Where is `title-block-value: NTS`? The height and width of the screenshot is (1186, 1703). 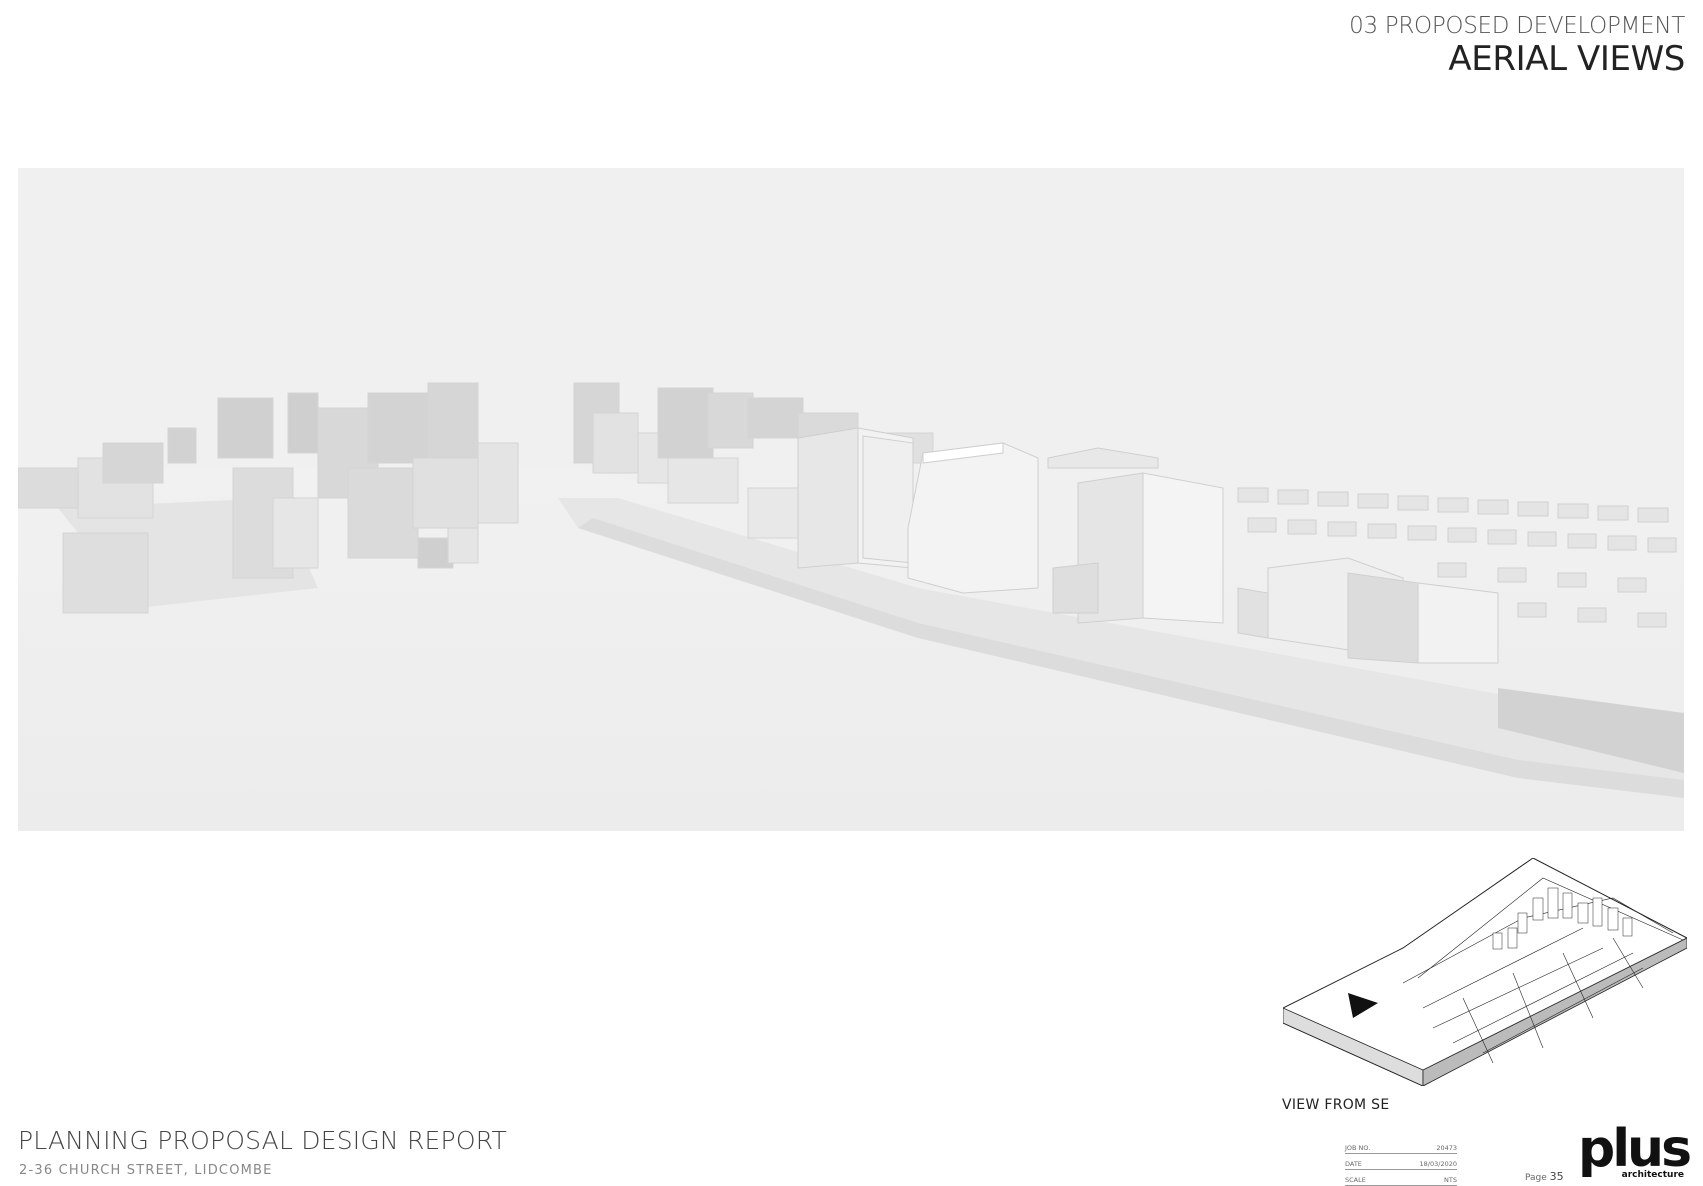 title-block-value: NTS is located at coordinates (1450, 1180).